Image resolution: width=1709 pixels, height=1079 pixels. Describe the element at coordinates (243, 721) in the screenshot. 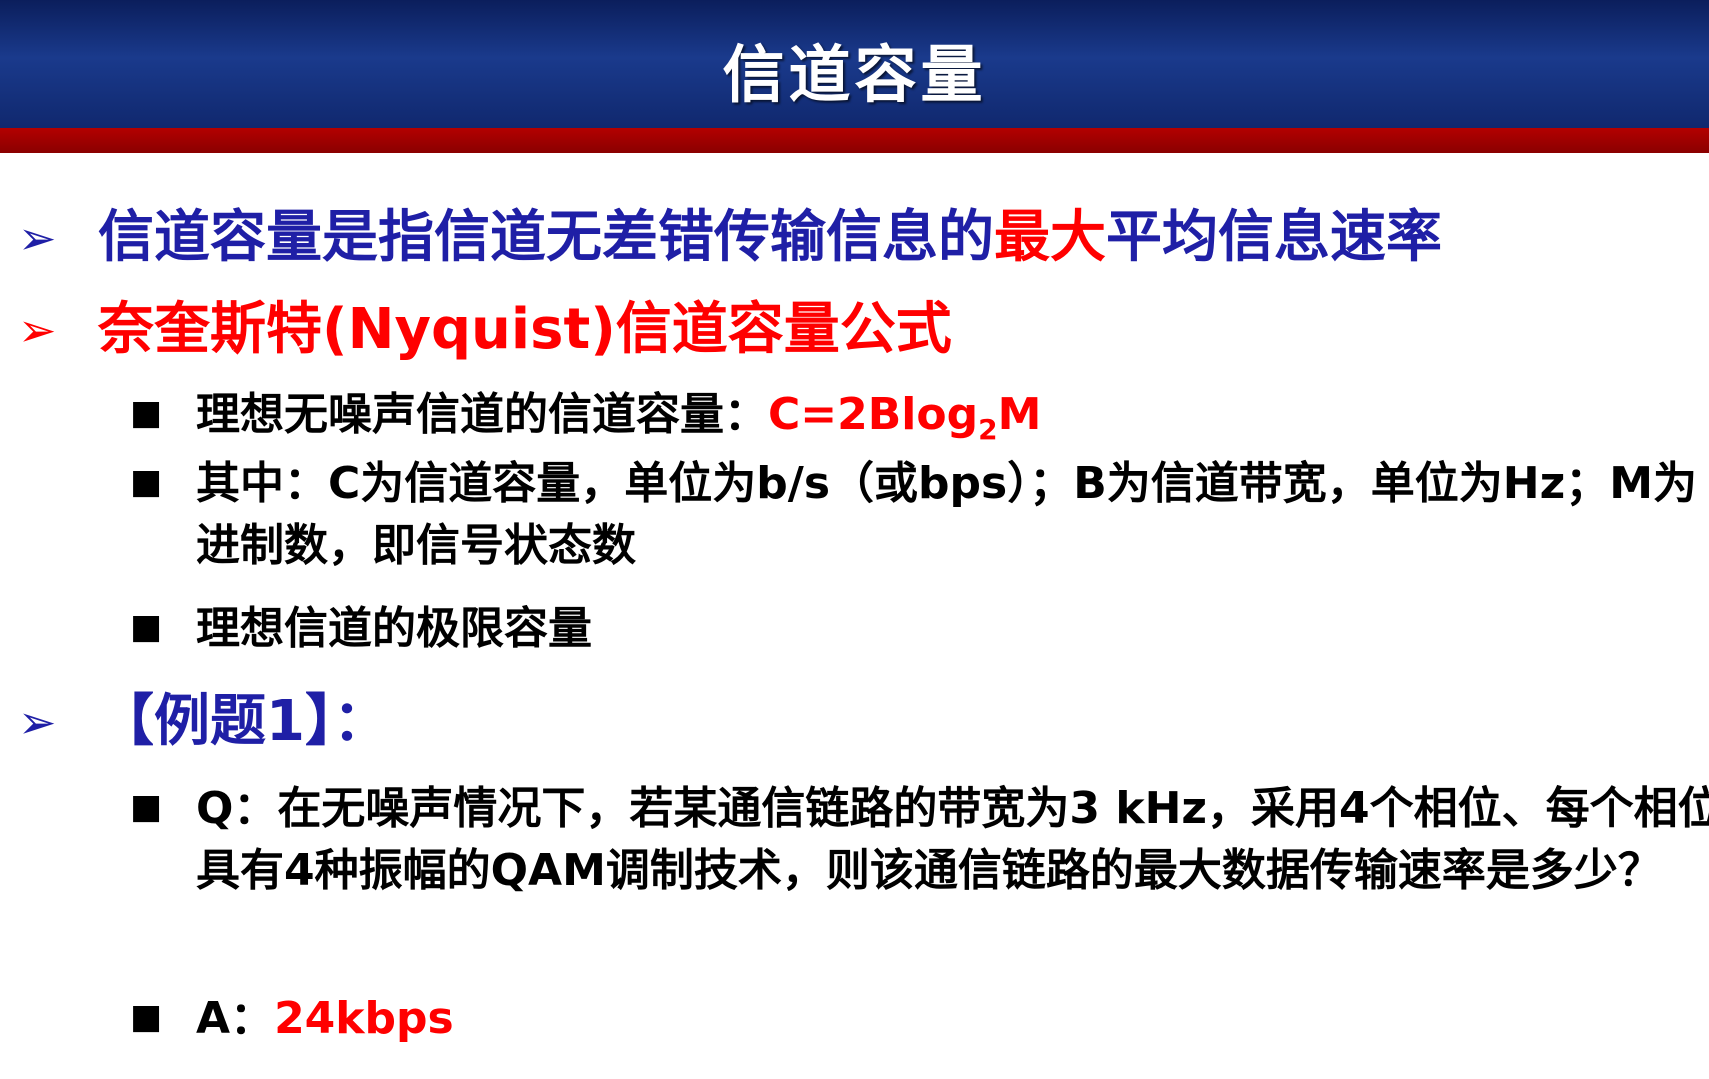

I see `example-heading: 【例题1】：` at that location.